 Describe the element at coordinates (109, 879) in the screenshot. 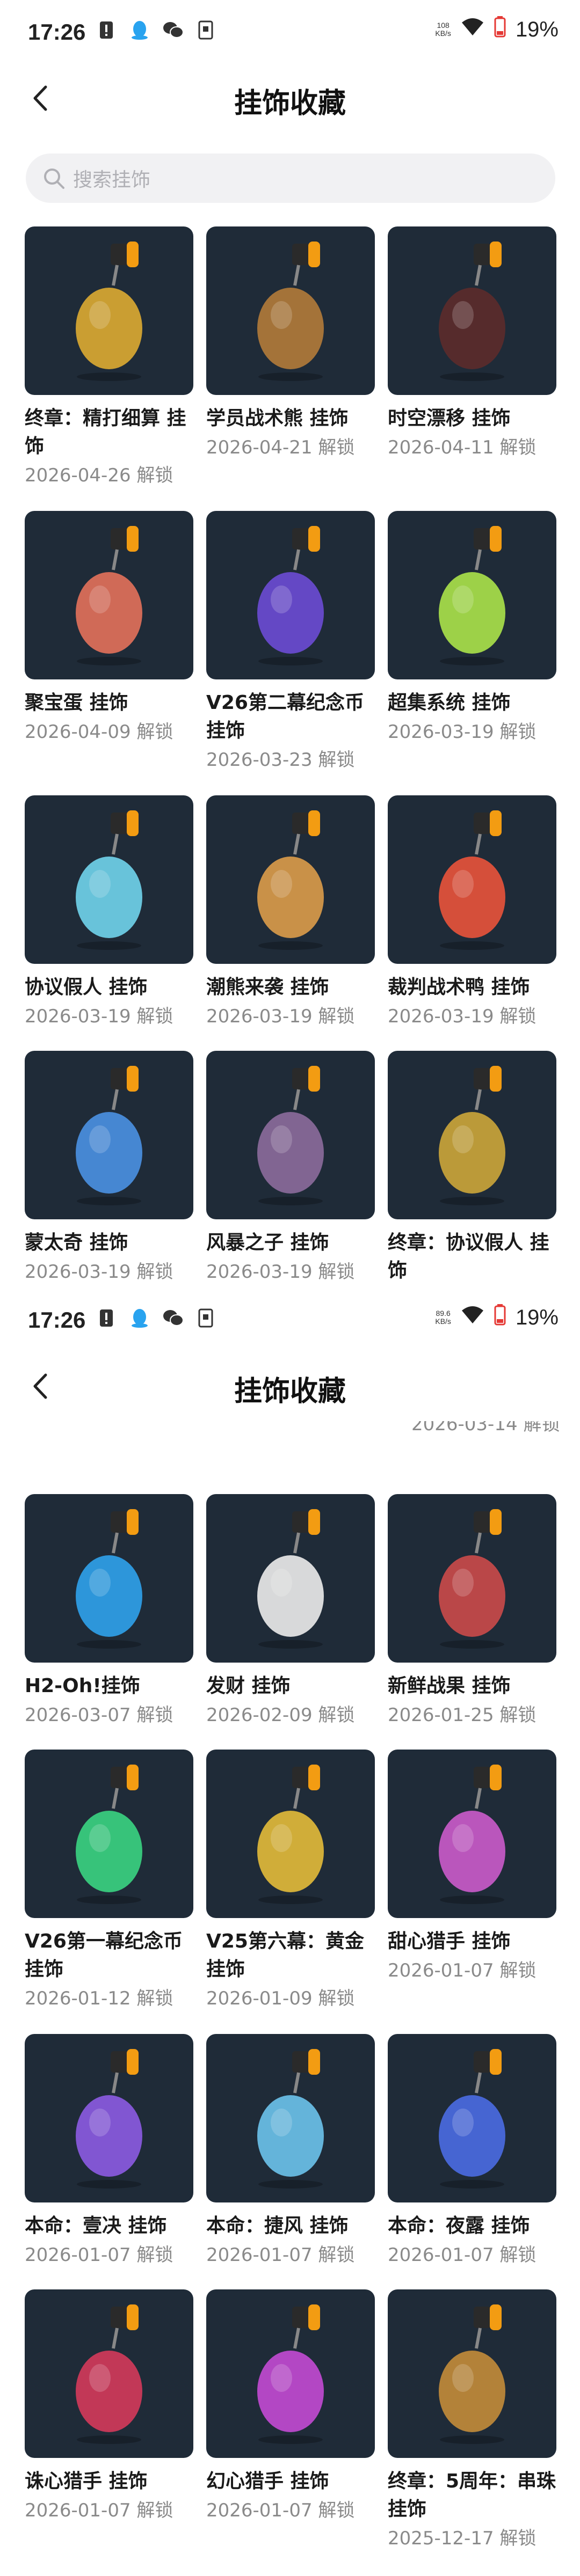

I see `protocol-dummy-charm-icon` at that location.